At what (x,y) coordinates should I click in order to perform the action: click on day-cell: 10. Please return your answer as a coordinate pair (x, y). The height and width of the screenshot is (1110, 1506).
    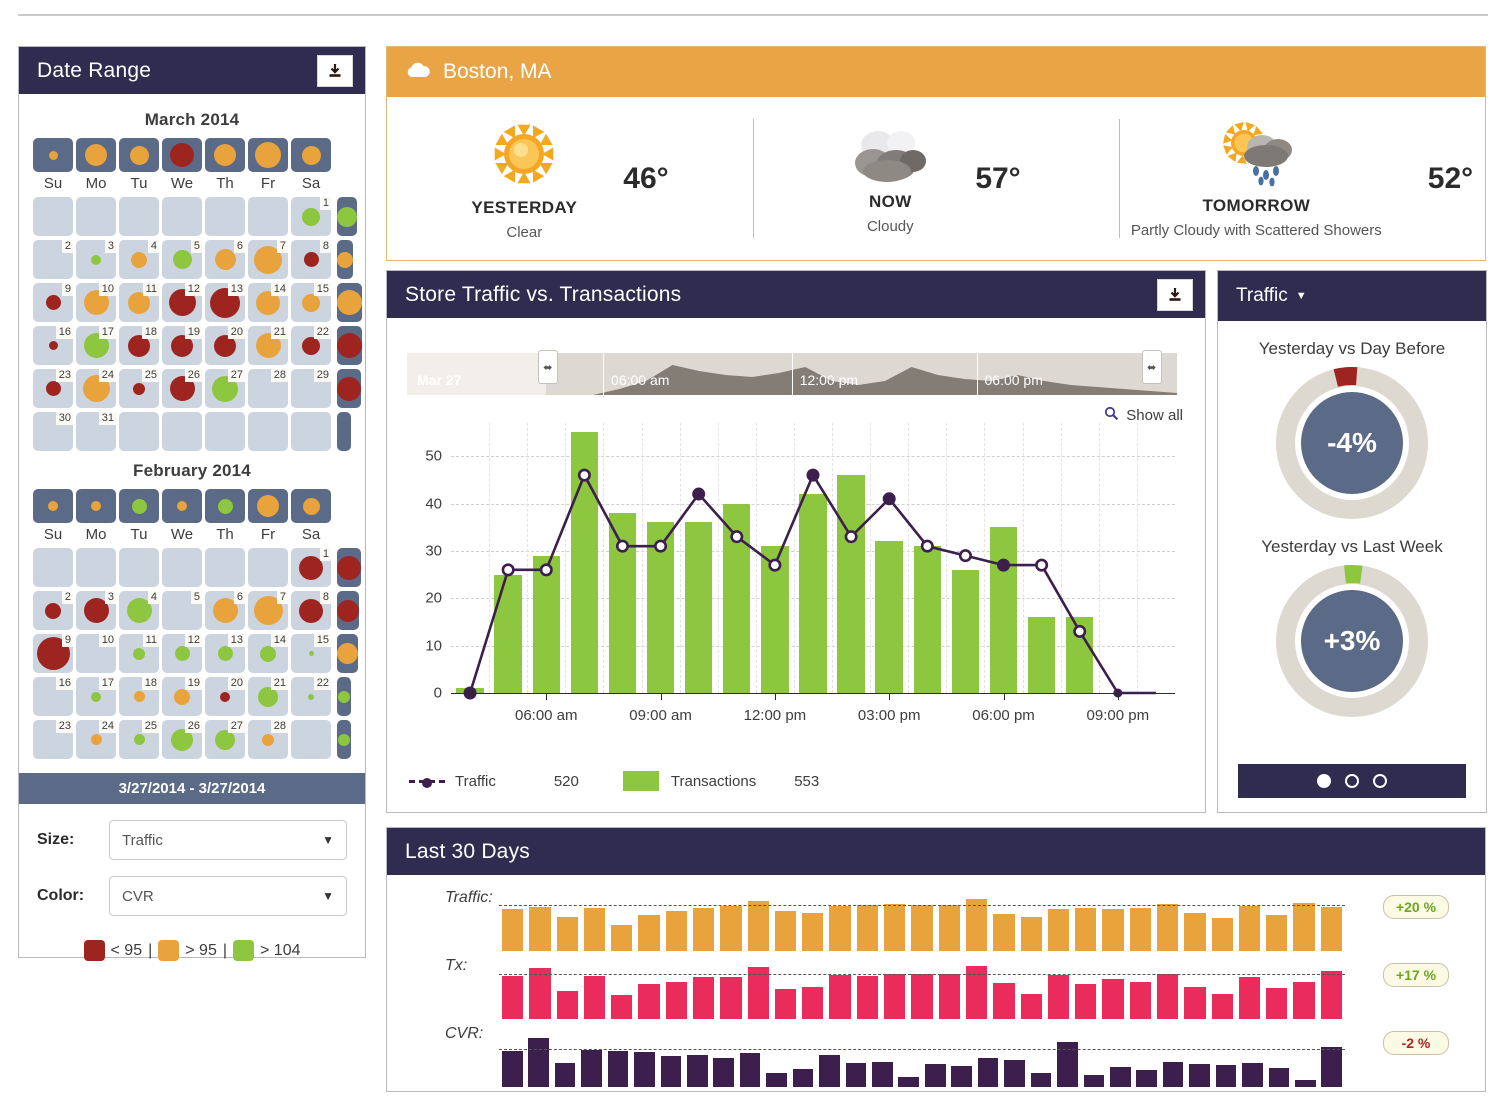
    Looking at the image, I should click on (96, 653).